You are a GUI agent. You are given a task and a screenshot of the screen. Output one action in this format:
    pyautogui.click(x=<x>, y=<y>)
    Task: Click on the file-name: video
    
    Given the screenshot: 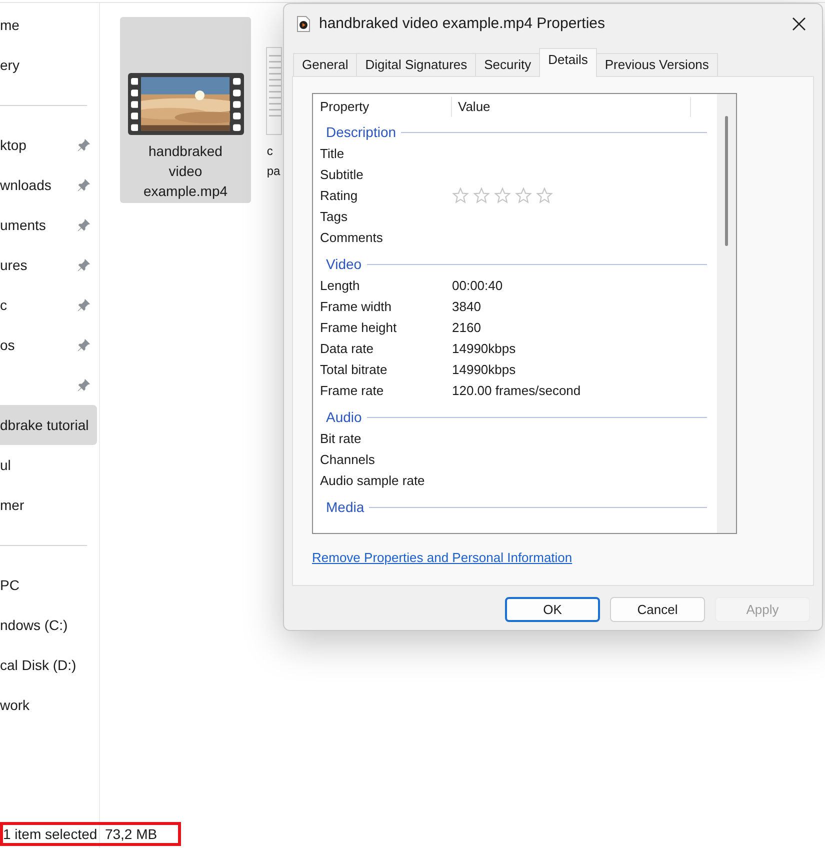 What is the action you would take?
    pyautogui.click(x=185, y=171)
    